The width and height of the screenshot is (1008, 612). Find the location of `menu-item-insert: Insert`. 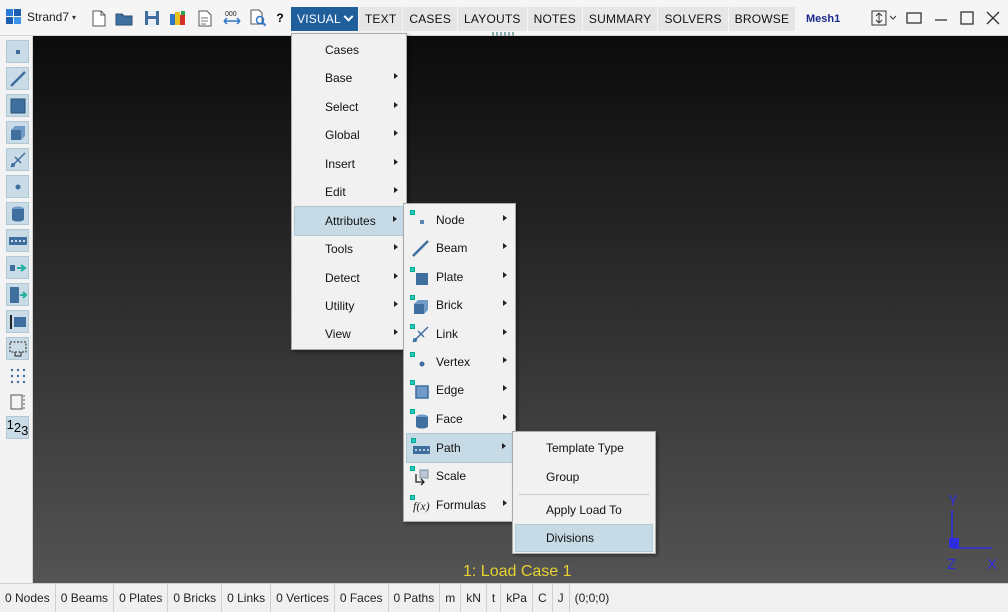

menu-item-insert: Insert is located at coordinates (349, 164).